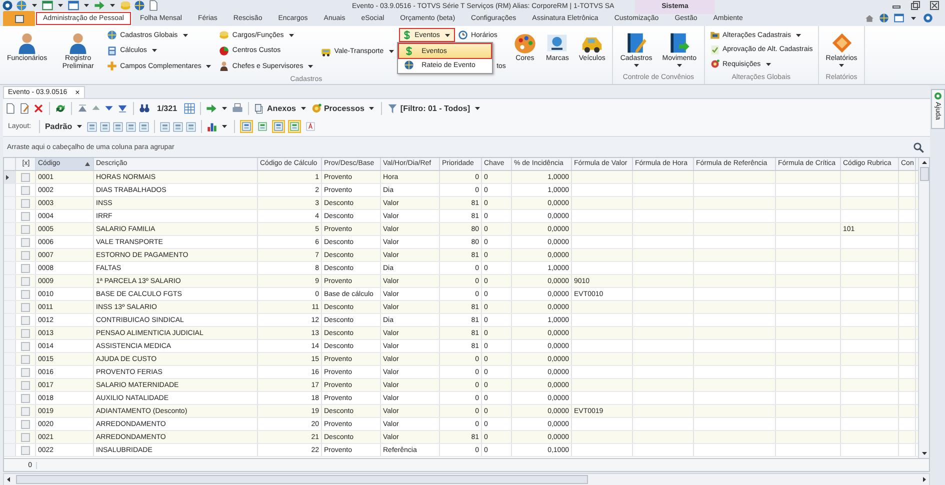  Describe the element at coordinates (82, 108) in the screenshot. I see `first-icon` at that location.